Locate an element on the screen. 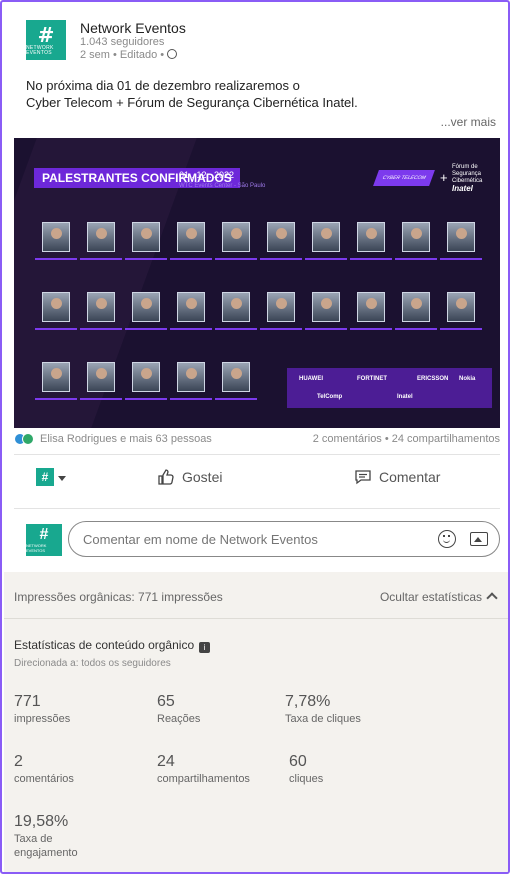 The width and height of the screenshot is (510, 874). banner-venue: WTC Events Center - São Paulo is located at coordinates (222, 186).